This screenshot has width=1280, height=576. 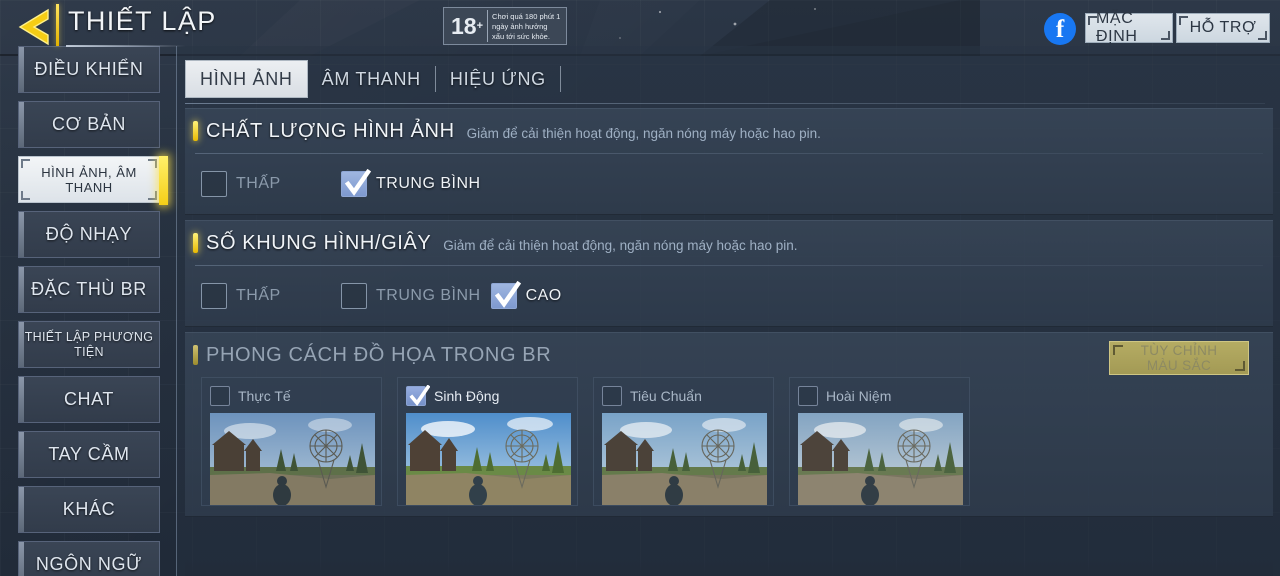 I want to click on tab-hinh-anh: HÌNH ẢNH, so click(x=246, y=79).